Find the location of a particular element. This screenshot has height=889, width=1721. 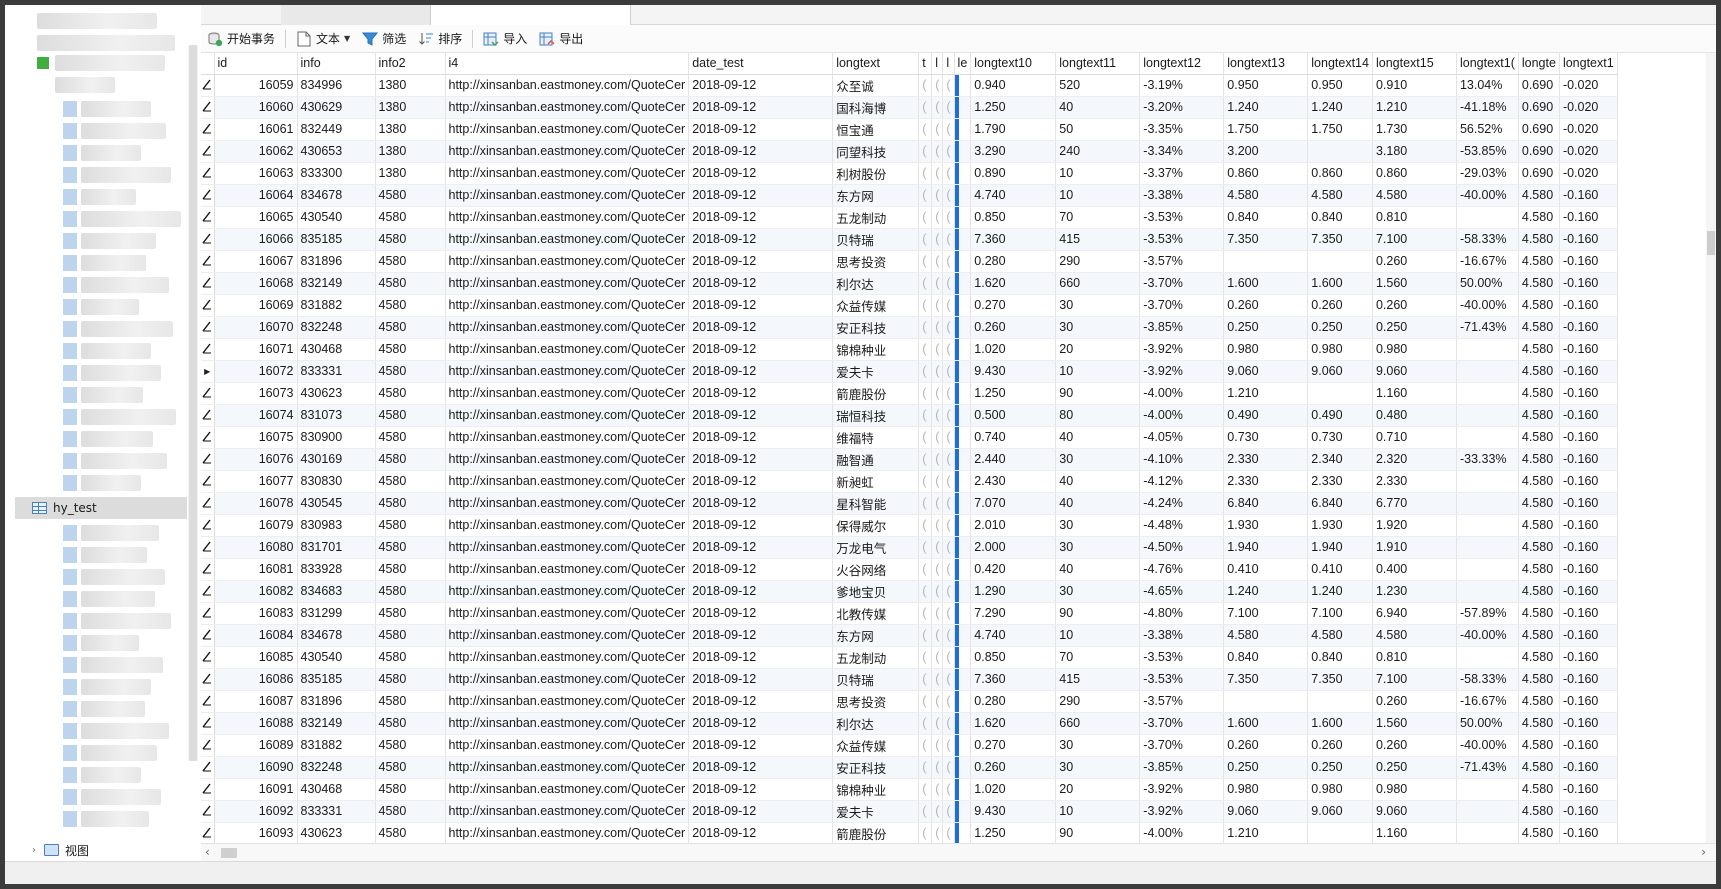

table-cell: -4.80% is located at coordinates (1182, 613).